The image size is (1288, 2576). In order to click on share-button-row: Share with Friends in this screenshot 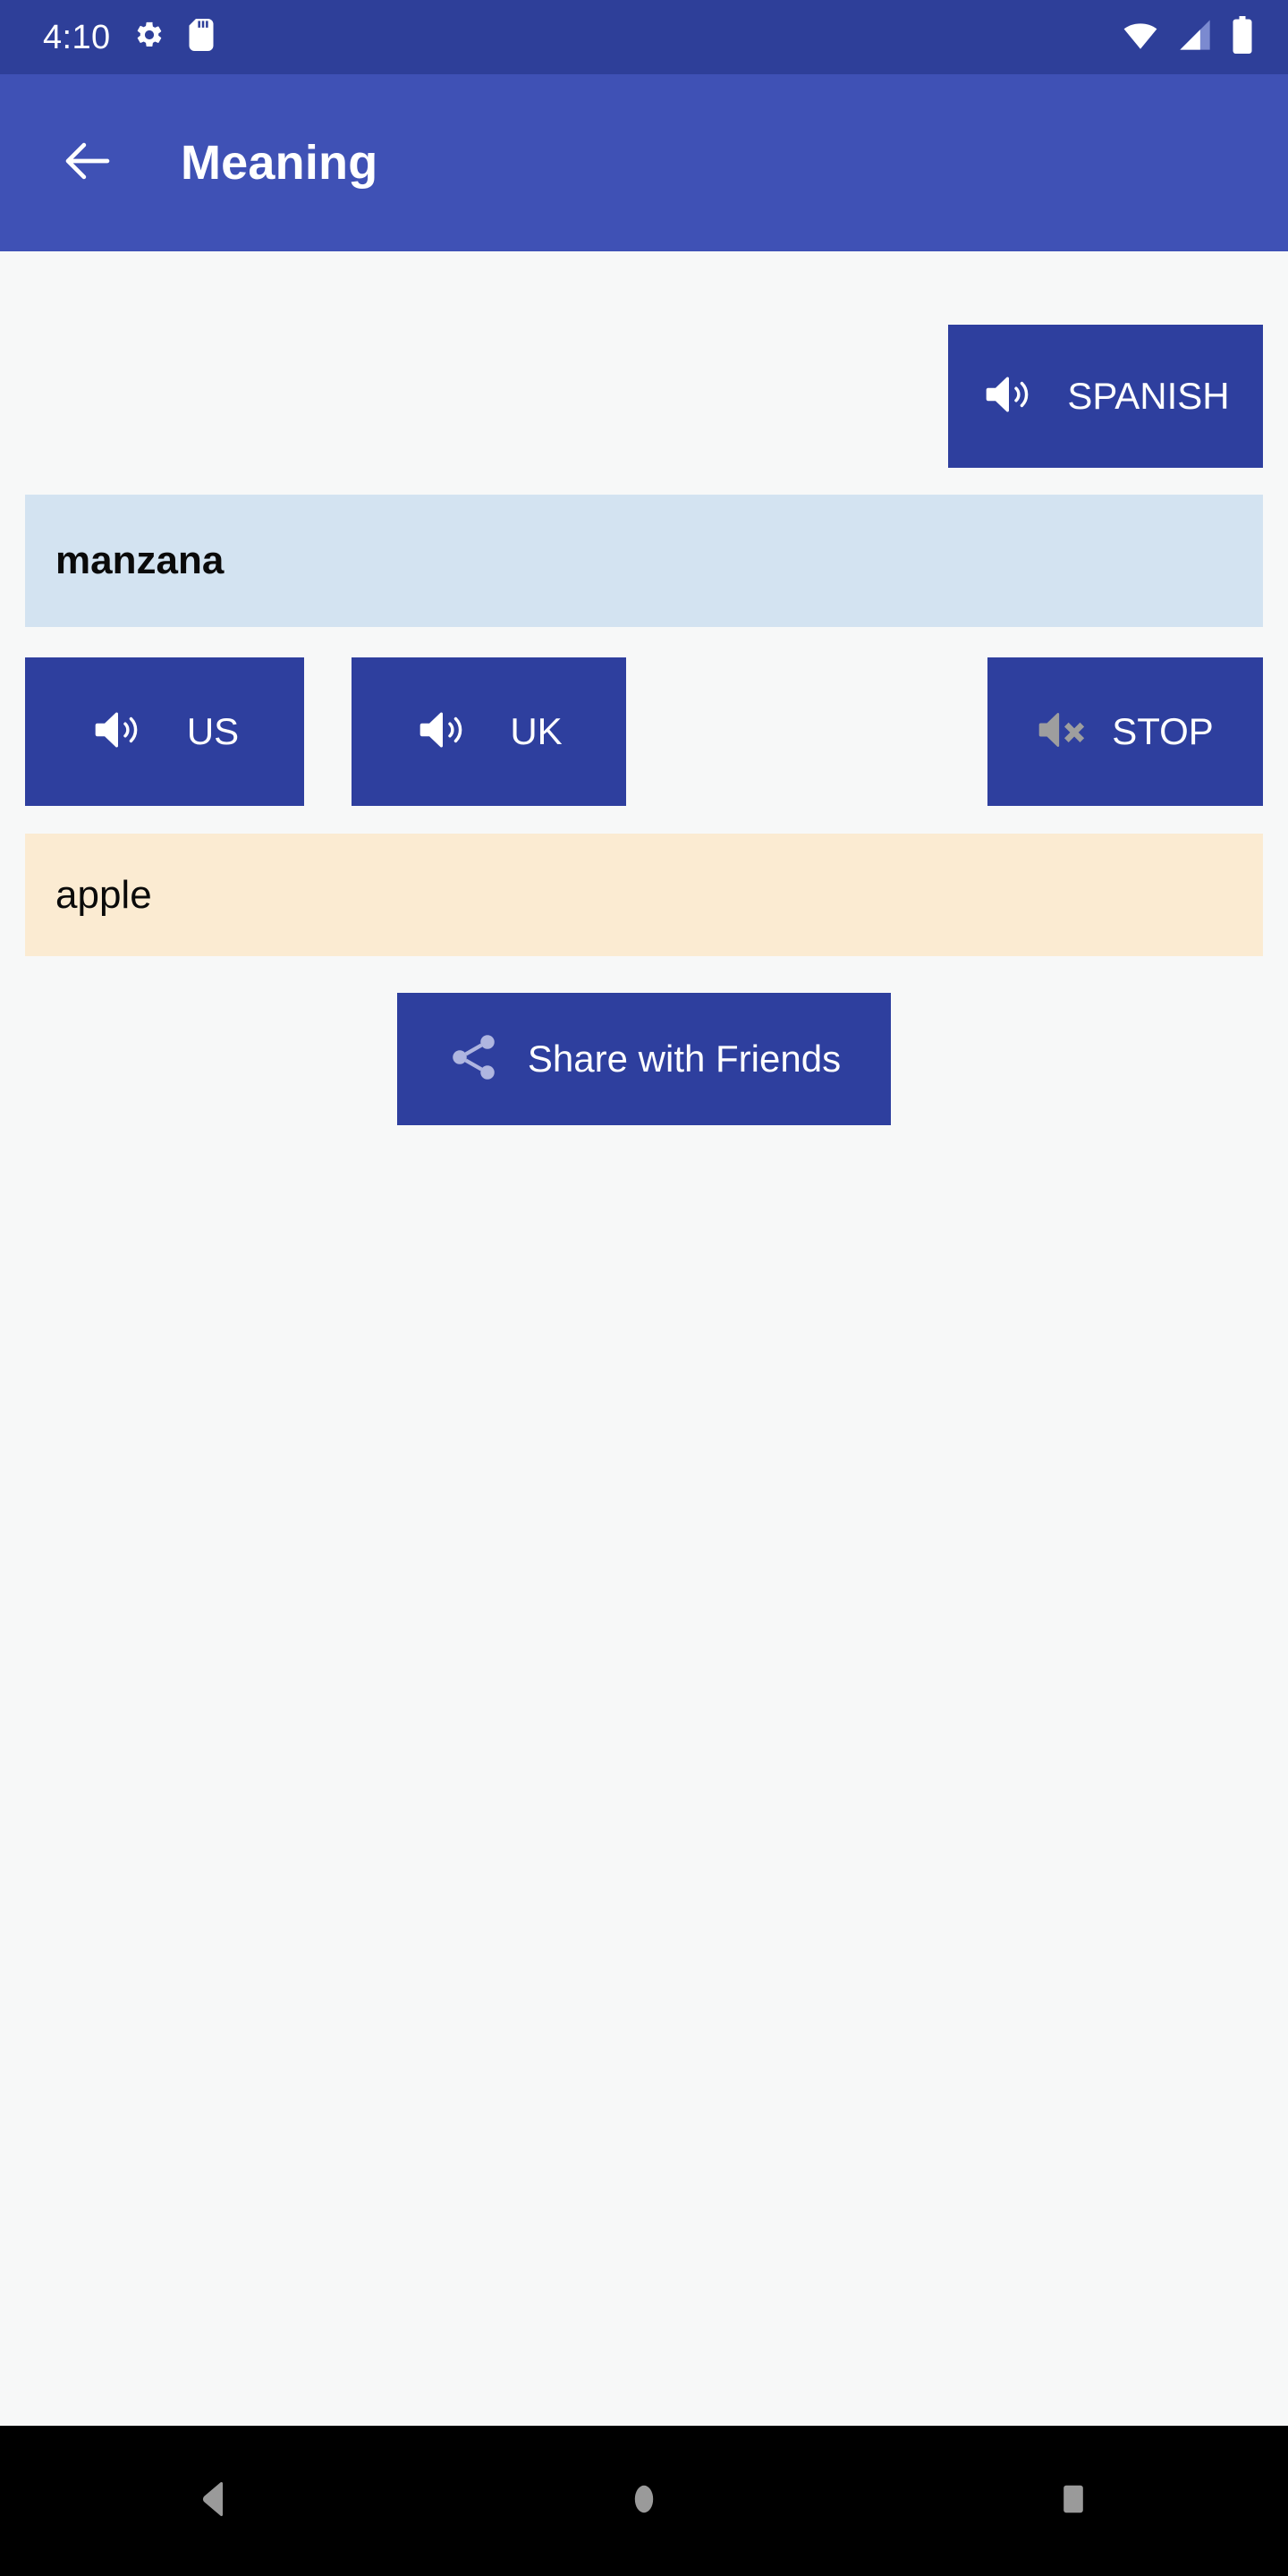, I will do `click(644, 1059)`.